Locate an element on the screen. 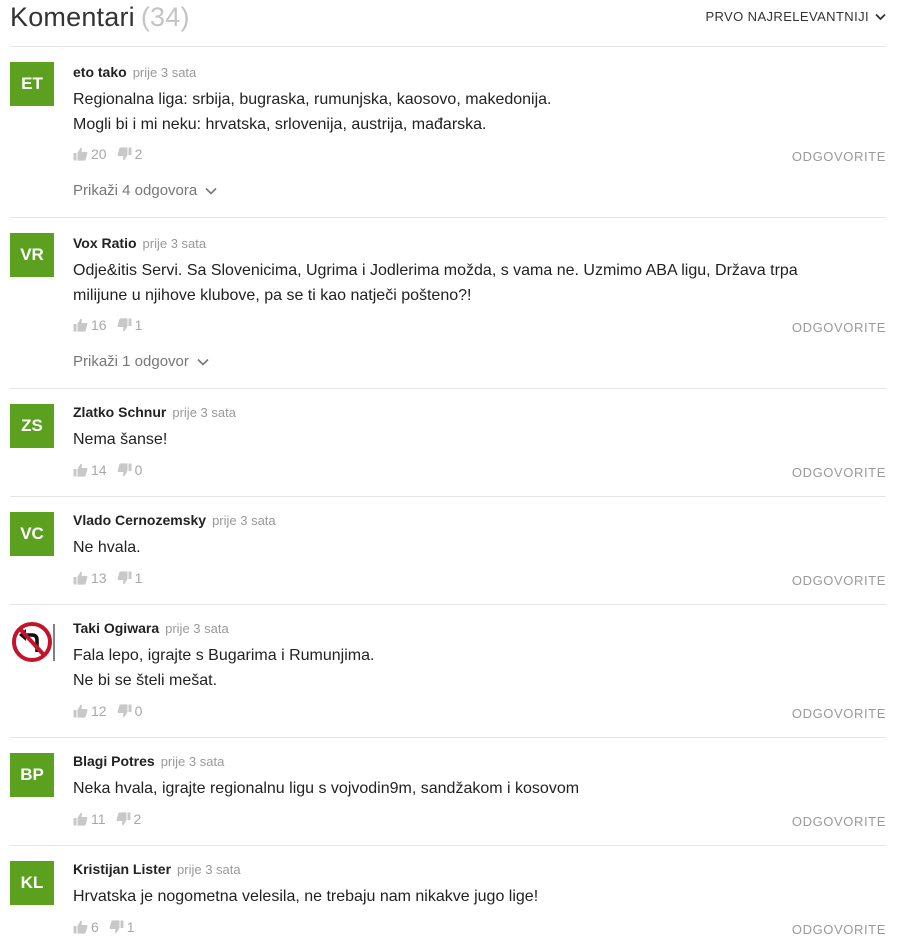 The image size is (900, 946). comment-author: Taki Ogiwara is located at coordinates (116, 628).